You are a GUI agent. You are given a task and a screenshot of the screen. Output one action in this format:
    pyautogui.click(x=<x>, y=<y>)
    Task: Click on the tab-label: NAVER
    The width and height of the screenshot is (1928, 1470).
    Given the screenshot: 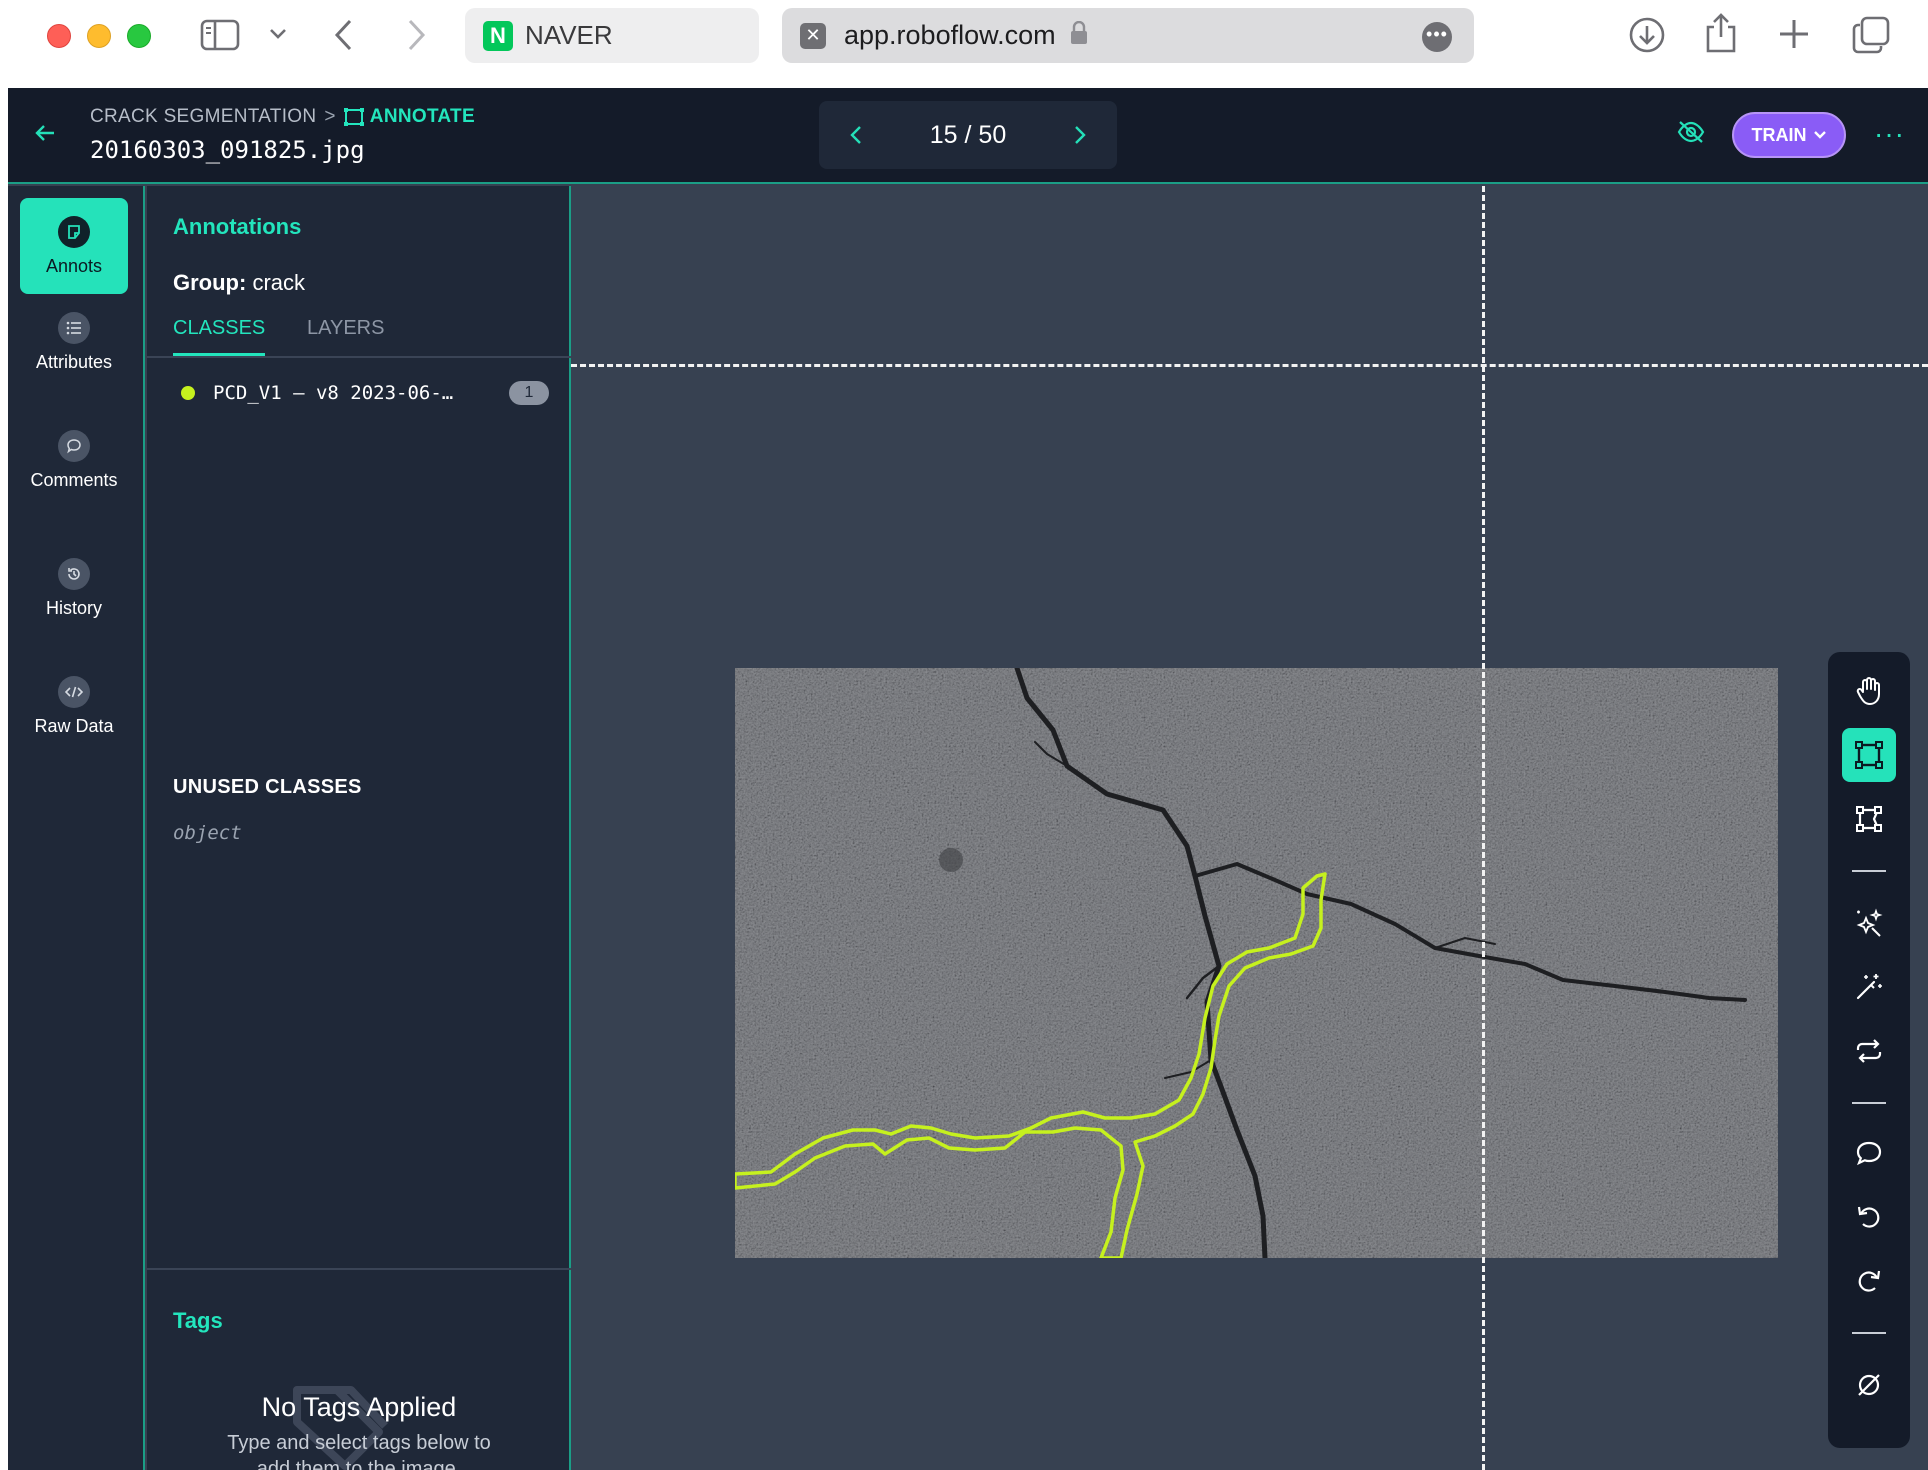 What is the action you would take?
    pyautogui.click(x=569, y=35)
    